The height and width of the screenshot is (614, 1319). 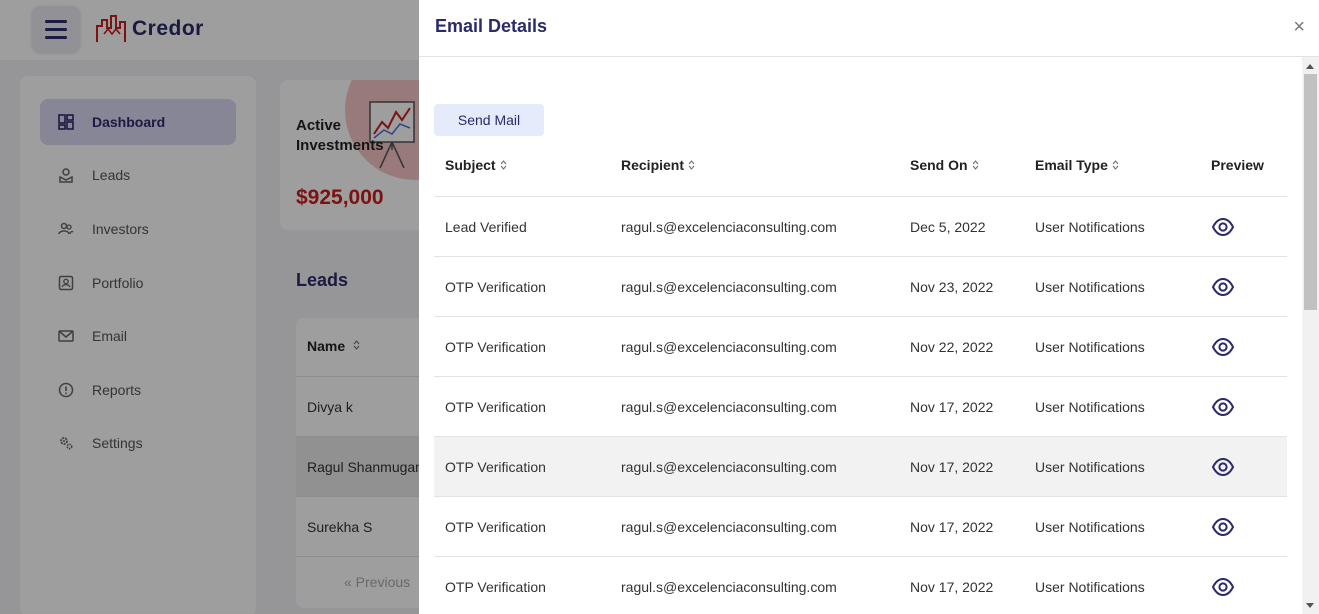 What do you see at coordinates (1310, 66) in the screenshot?
I see `scroll-up-arrow-icon` at bounding box center [1310, 66].